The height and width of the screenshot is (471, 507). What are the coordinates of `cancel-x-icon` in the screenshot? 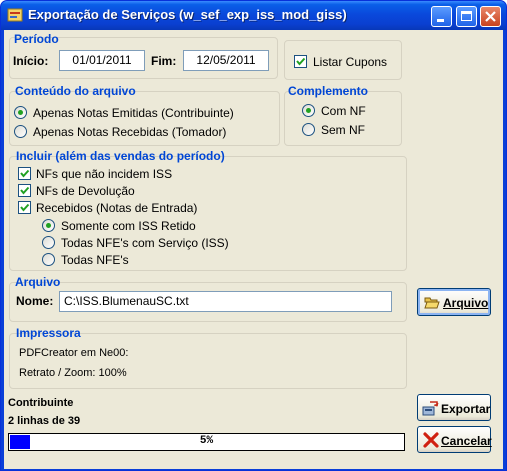 It's located at (431, 440).